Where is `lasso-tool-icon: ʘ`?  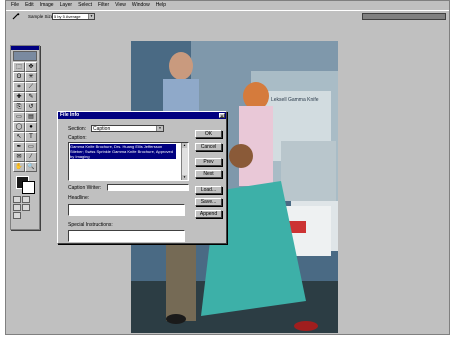 lasso-tool-icon: ʘ is located at coordinates (19, 77).